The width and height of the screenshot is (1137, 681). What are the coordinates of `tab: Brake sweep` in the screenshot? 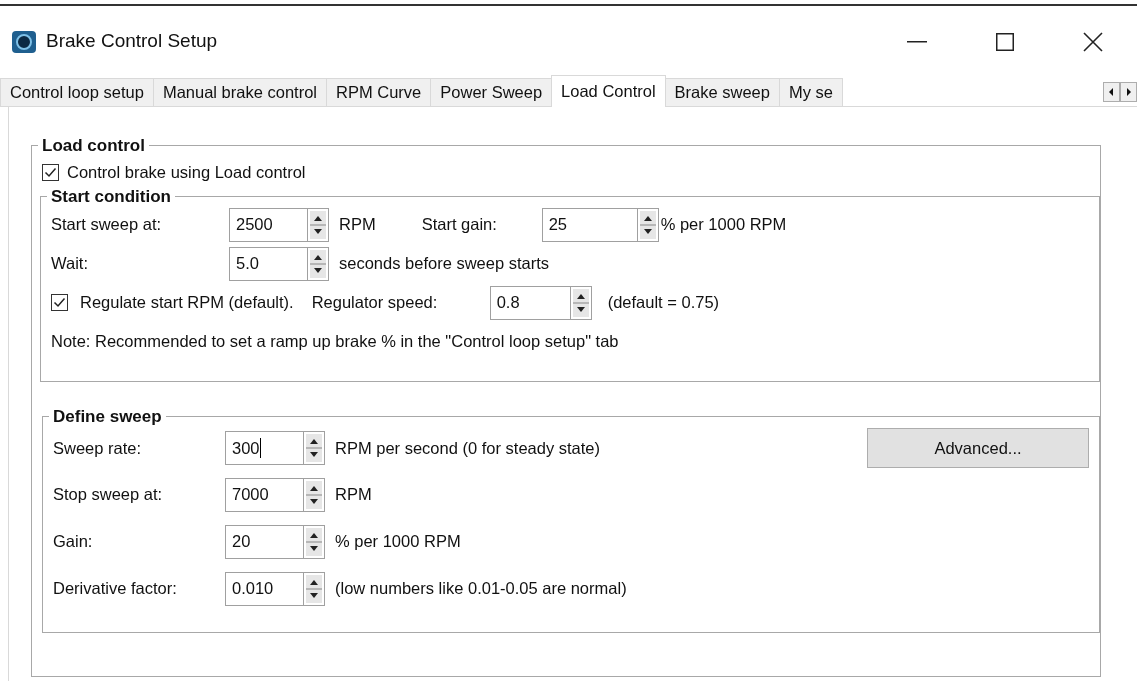 It's located at (722, 92).